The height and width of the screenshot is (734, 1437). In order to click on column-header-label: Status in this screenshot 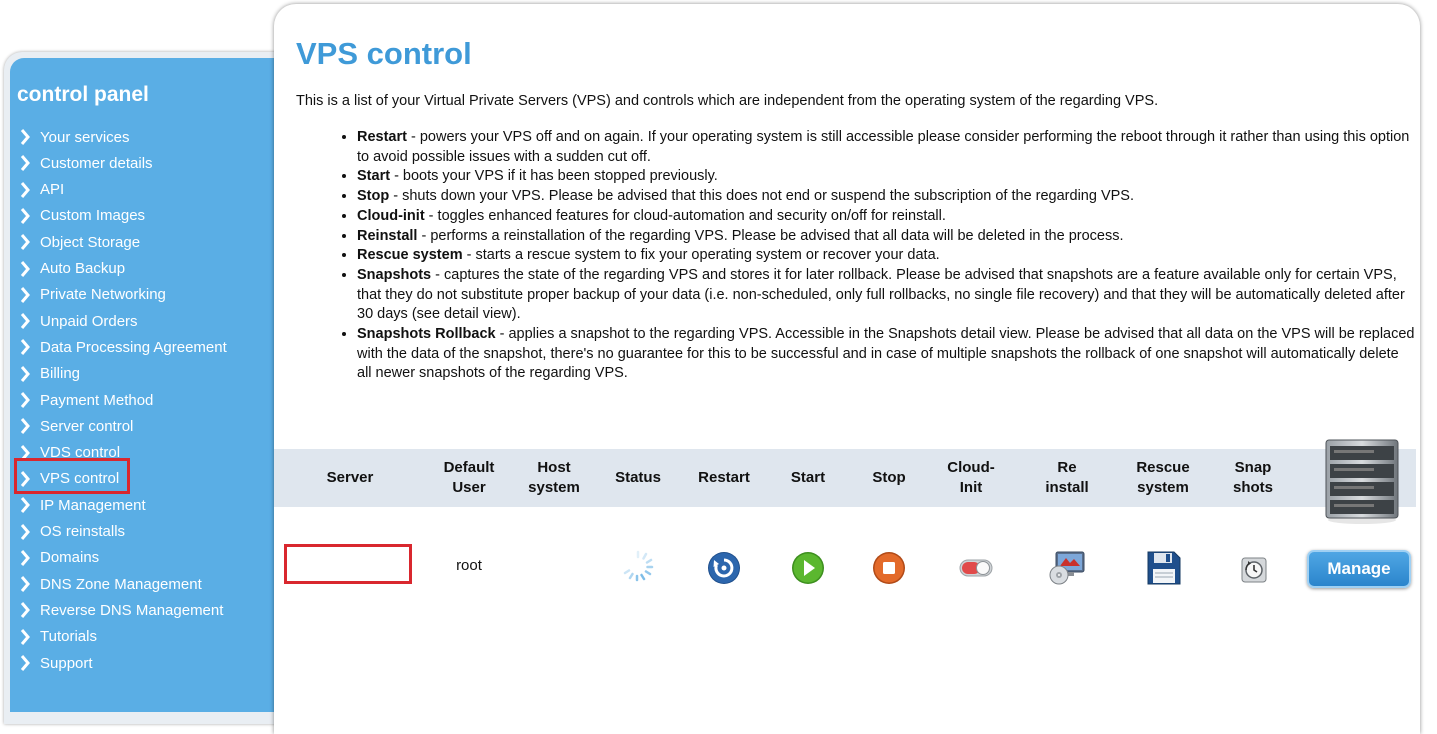, I will do `click(638, 477)`.